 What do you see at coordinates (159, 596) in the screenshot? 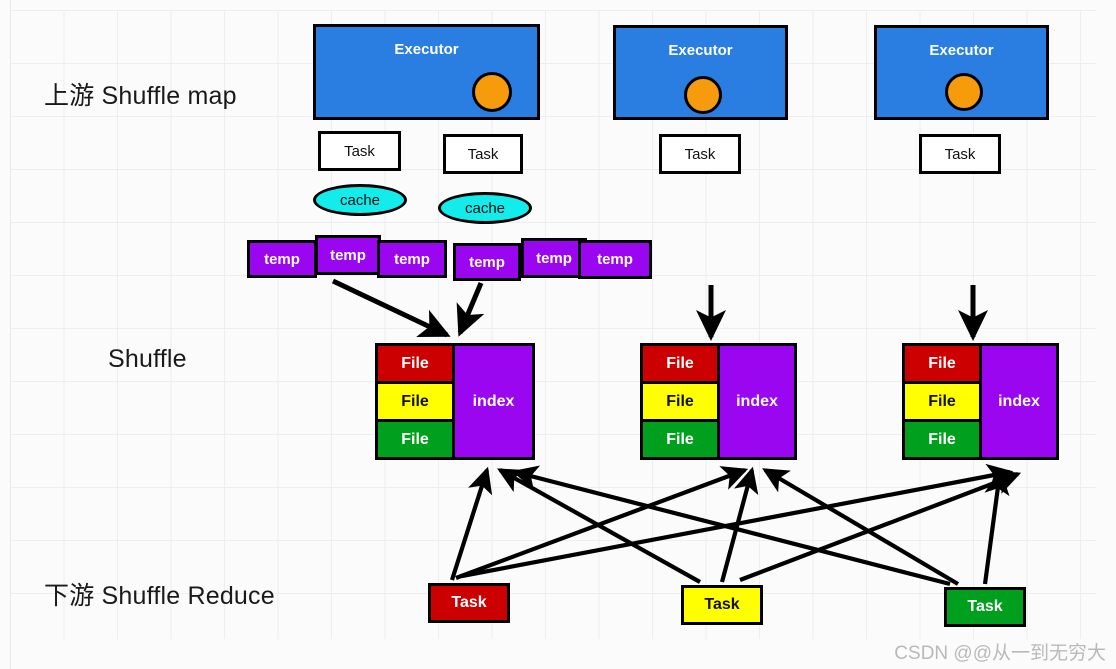
I see `row-label-downstream-shuffle-reduce: 下游 Shuffle Reduce` at bounding box center [159, 596].